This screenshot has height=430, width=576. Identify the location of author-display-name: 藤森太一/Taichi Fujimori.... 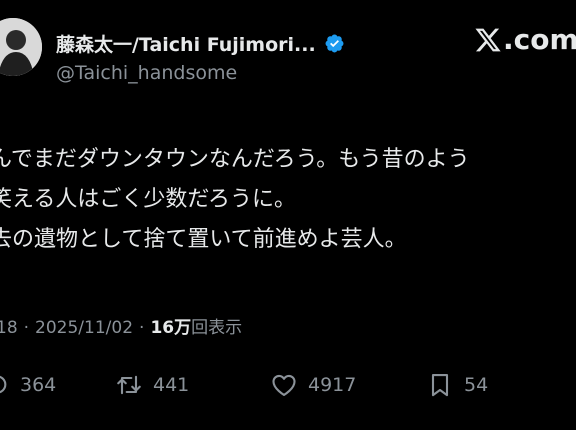
(186, 43).